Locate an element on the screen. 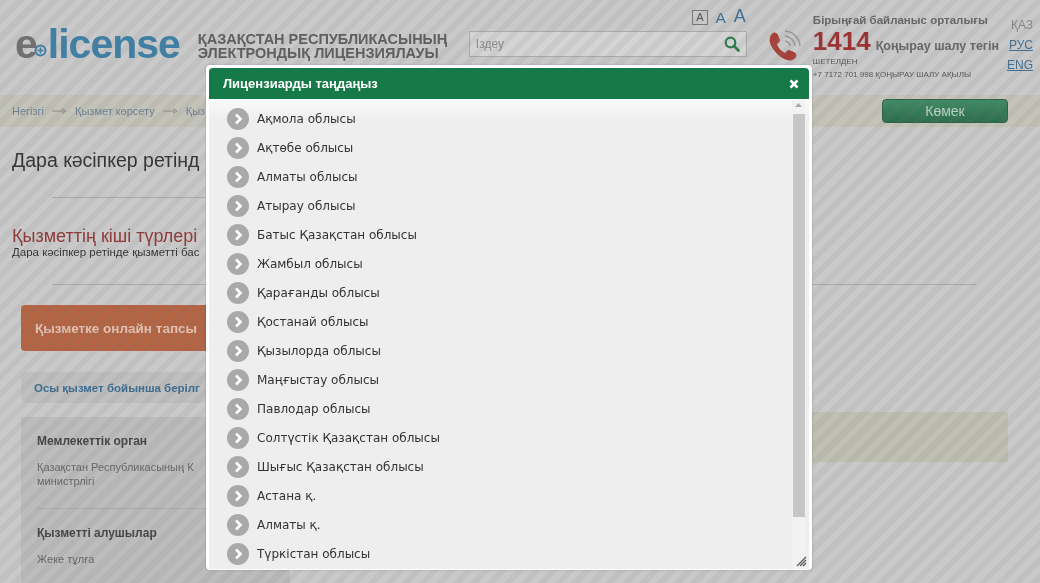  abroad-phone: +7 7172 701 998 ҚОҢЫРАУ ШАЛУ АҚЫЛЫ is located at coordinates (892, 75).